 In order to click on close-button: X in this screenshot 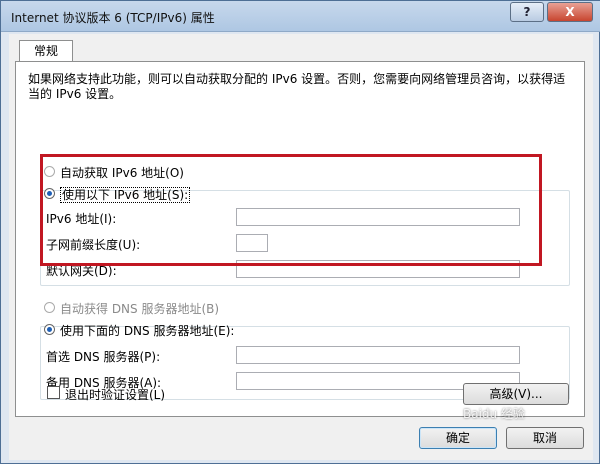, I will do `click(570, 12)`.